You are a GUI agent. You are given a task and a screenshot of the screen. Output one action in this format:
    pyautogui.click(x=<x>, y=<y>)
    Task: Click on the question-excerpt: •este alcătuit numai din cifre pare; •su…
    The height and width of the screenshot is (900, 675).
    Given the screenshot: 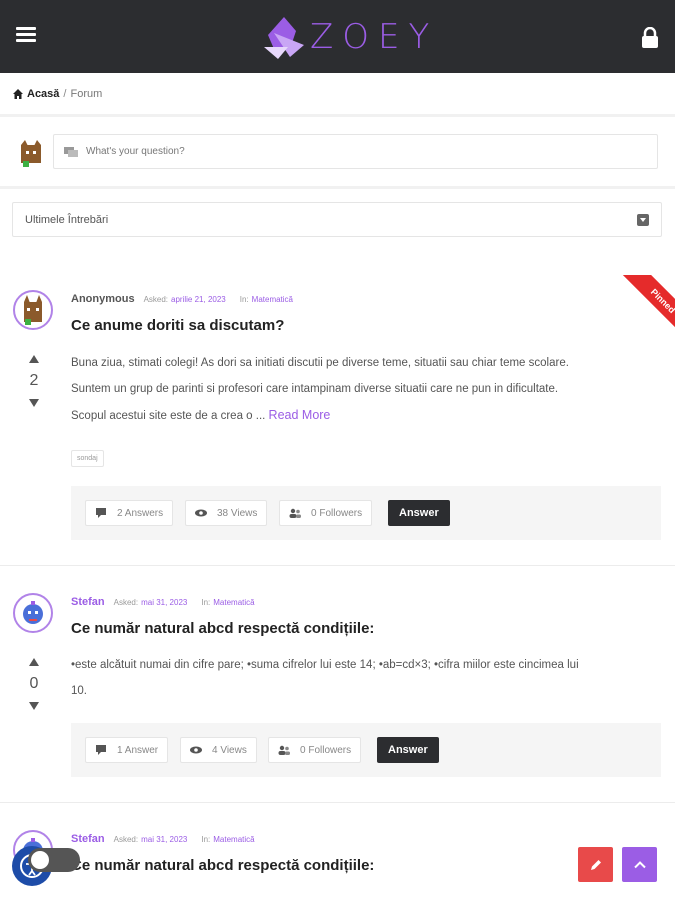 What is the action you would take?
    pyautogui.click(x=366, y=678)
    